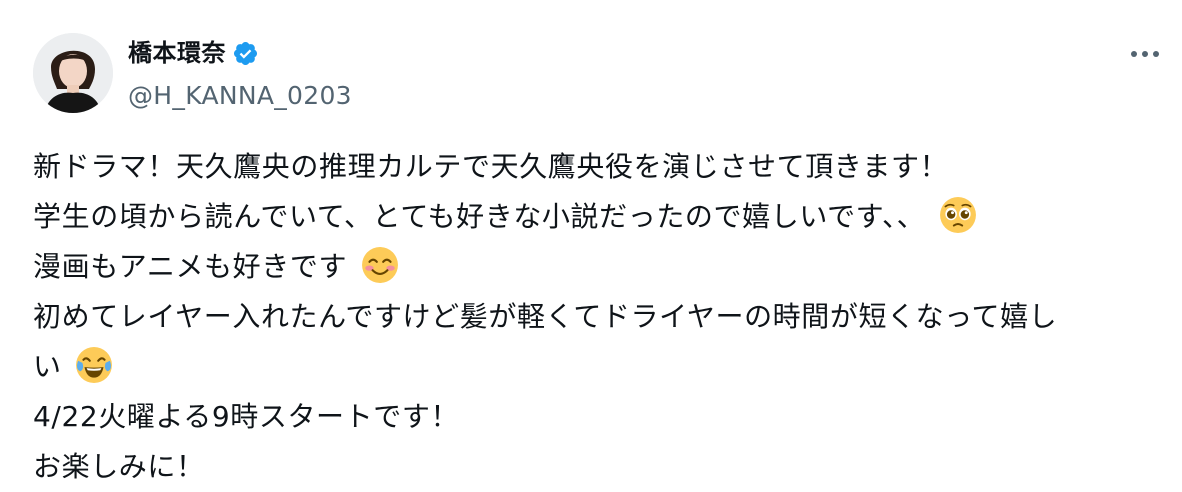  What do you see at coordinates (598, 467) in the screenshot?
I see `tweet-line: お楽しみに！` at bounding box center [598, 467].